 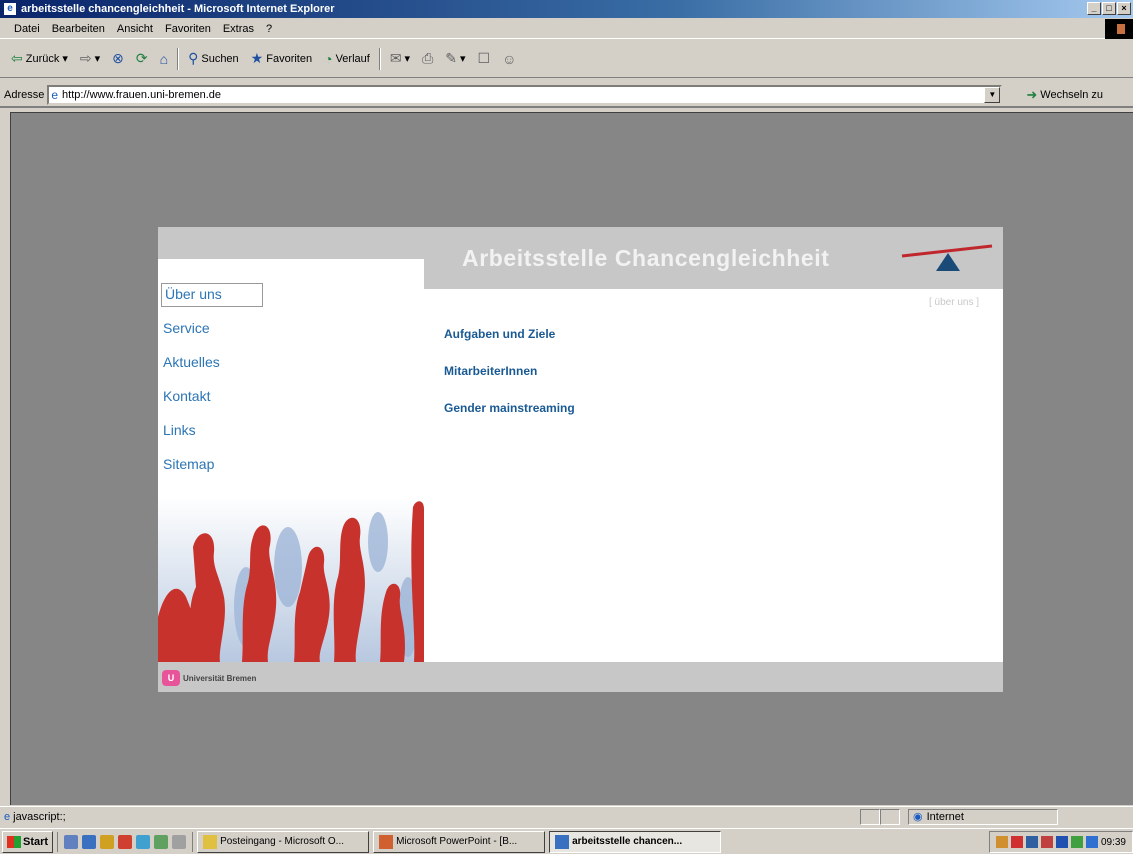 What do you see at coordinates (525, 95) in the screenshot?
I see `address-input: e http://www.frauen.uni-bremen.de ▼` at bounding box center [525, 95].